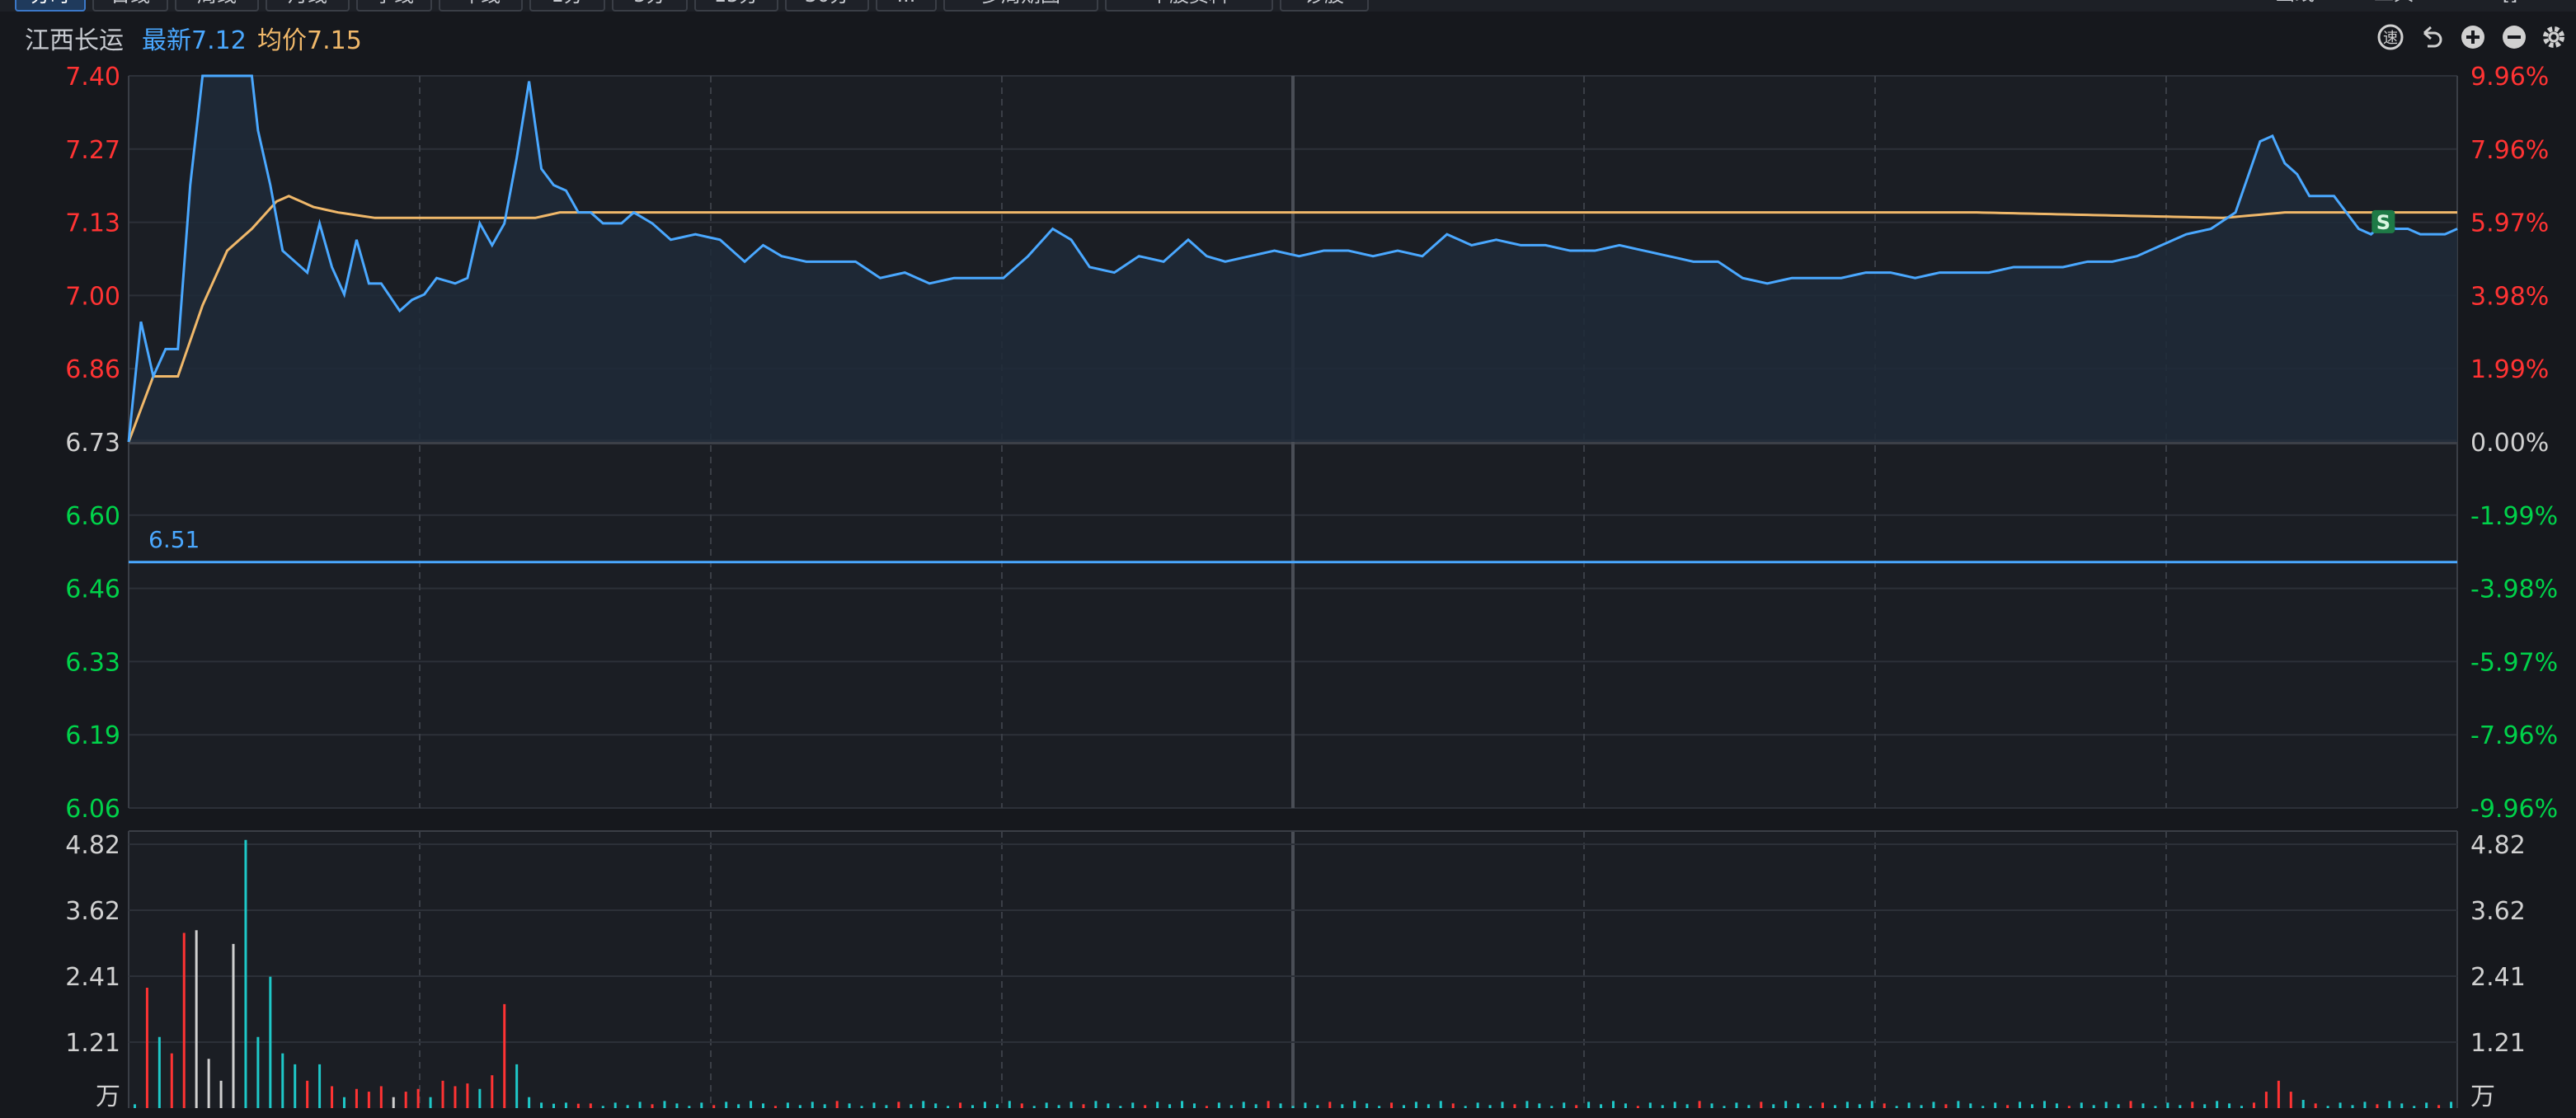 This screenshot has height=1118, width=2576. Describe the element at coordinates (92, 296) in the screenshot. I see `price-tick-label: 7.00` at that location.